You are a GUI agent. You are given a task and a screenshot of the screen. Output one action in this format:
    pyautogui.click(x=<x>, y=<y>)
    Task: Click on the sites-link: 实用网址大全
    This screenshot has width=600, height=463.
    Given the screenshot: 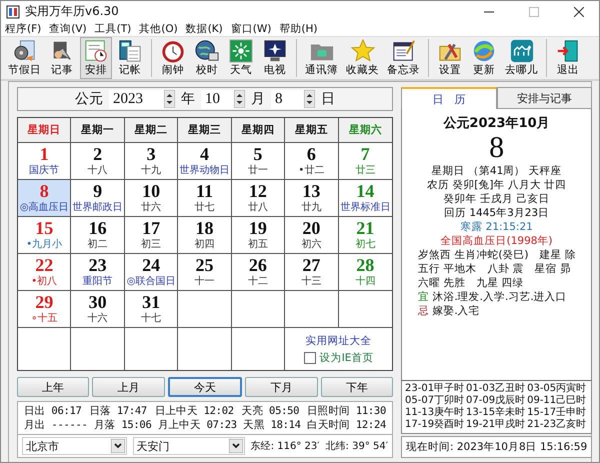 What is the action you would take?
    pyautogui.click(x=339, y=341)
    